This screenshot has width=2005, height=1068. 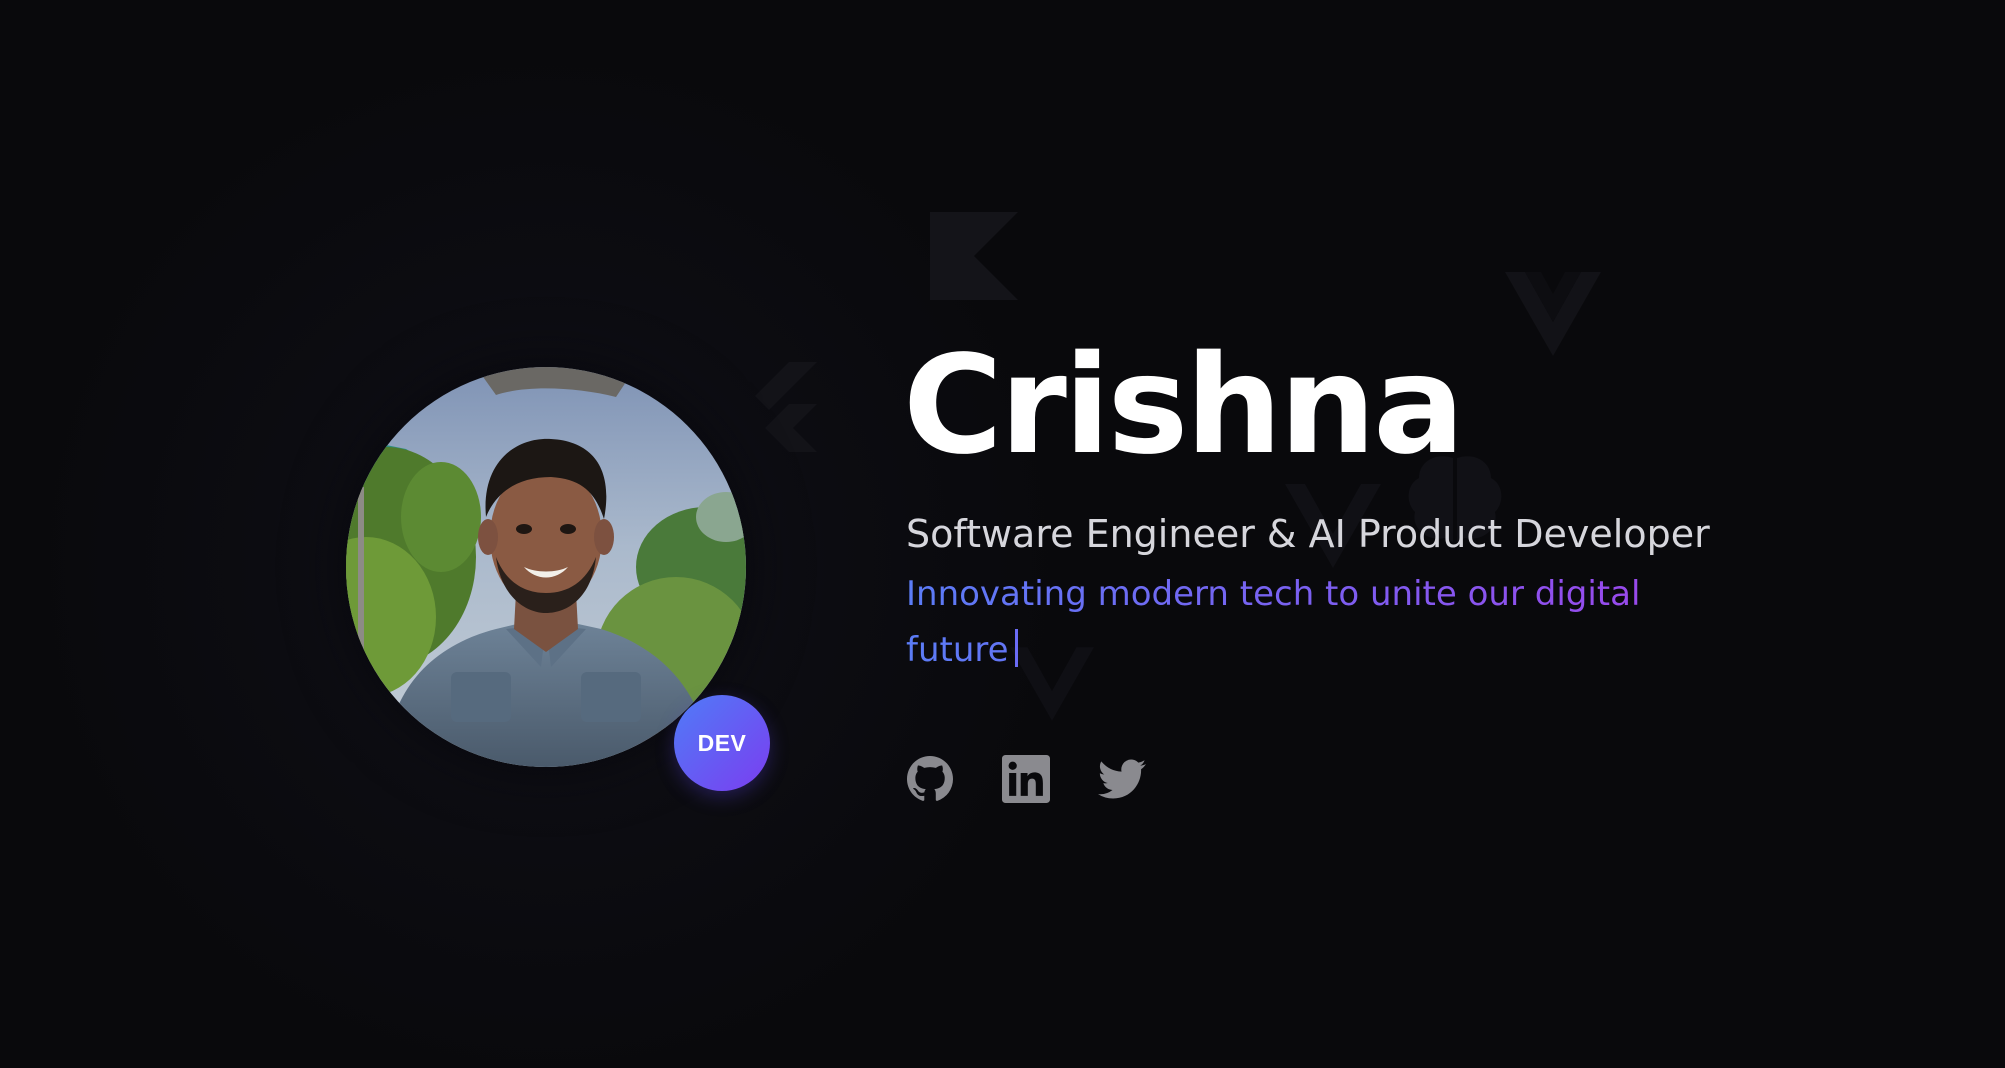 What do you see at coordinates (786, 407) in the screenshot?
I see `flutter-icon` at bounding box center [786, 407].